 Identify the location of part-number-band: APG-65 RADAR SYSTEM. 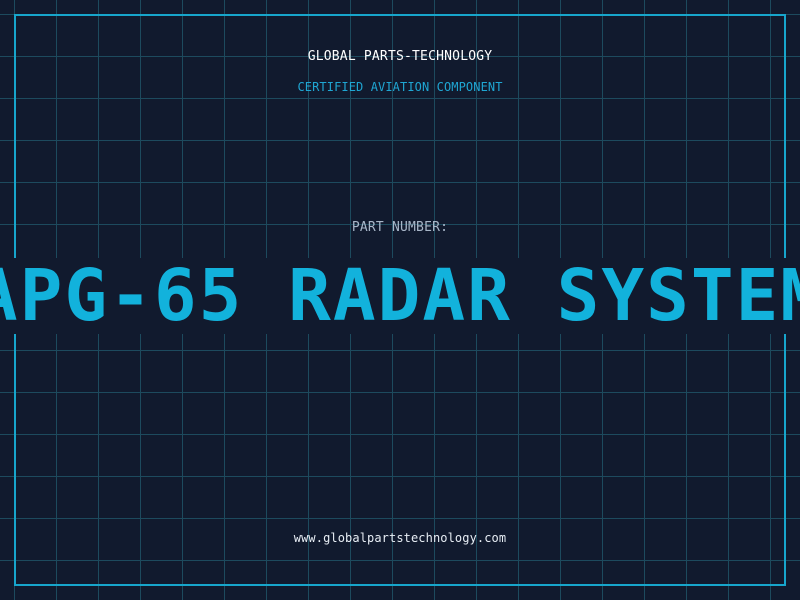
(400, 296).